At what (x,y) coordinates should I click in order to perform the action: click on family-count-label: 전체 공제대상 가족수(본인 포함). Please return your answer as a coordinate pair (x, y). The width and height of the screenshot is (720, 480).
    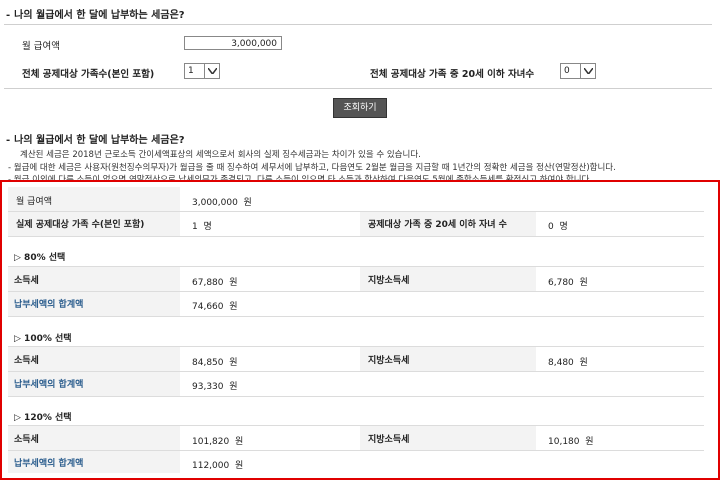
    Looking at the image, I should click on (88, 74).